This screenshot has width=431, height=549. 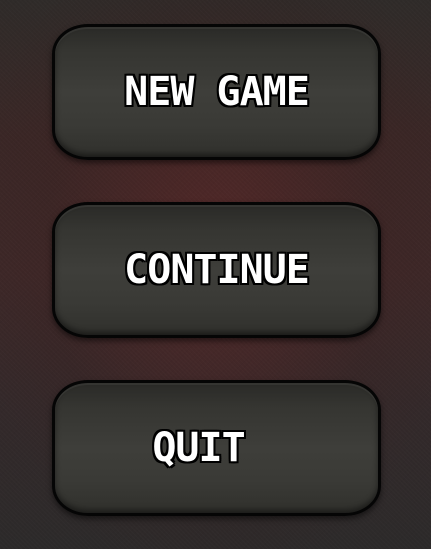 I want to click on continue-label: CONTINUE, so click(x=217, y=270).